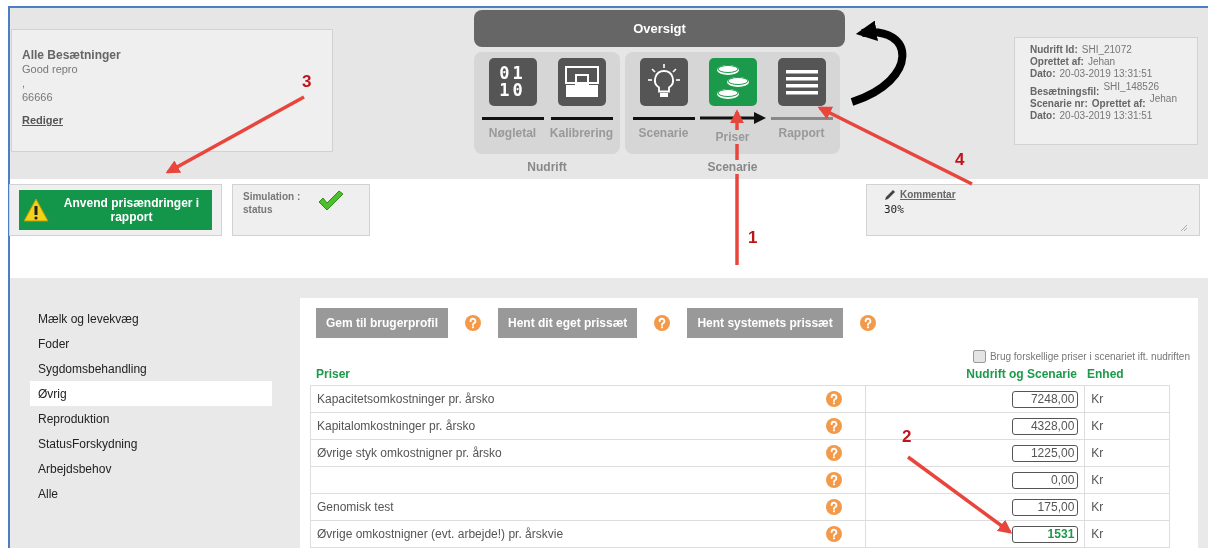  Describe the element at coordinates (409, 453) in the screenshot. I see `row-label: Øvrige styk omkostnigner pr. årsko` at that location.